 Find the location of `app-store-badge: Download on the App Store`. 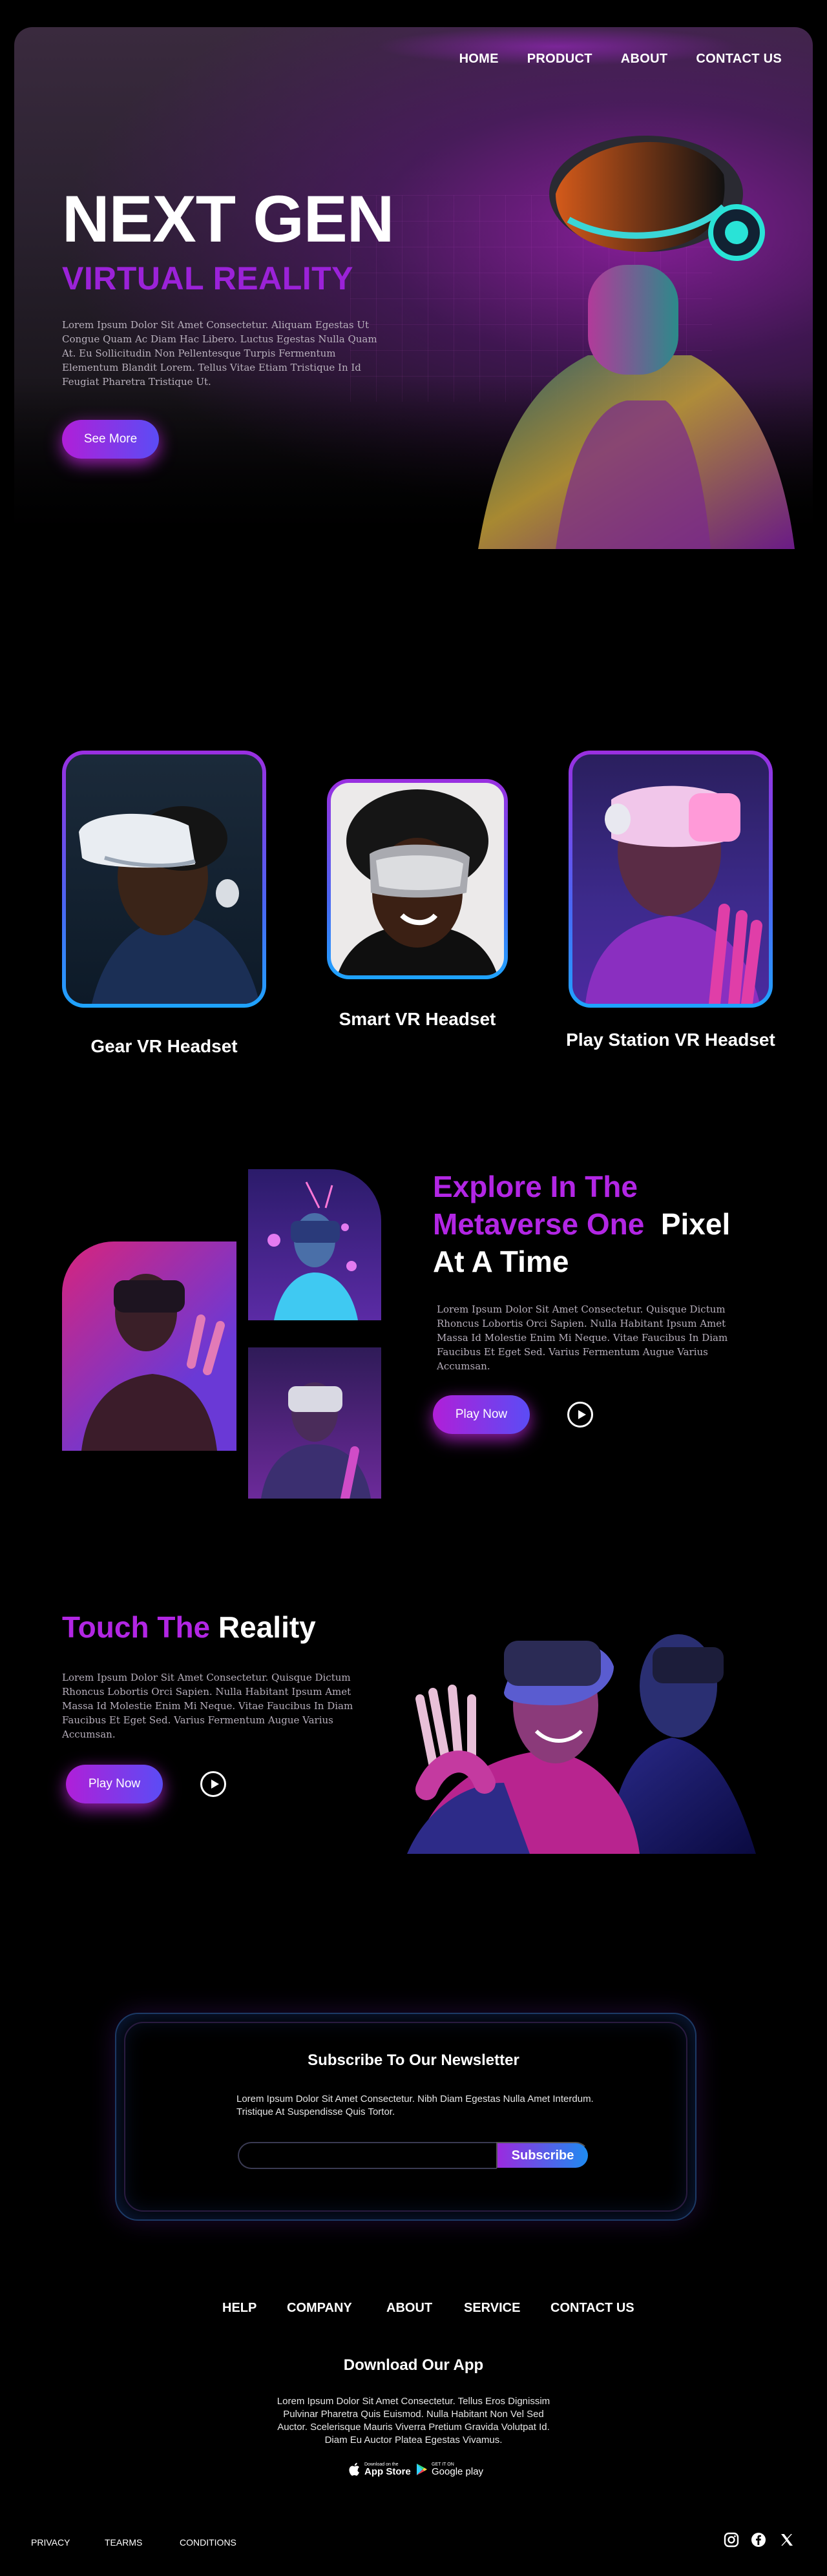

app-store-badge: Download on the App Store is located at coordinates (380, 2469).